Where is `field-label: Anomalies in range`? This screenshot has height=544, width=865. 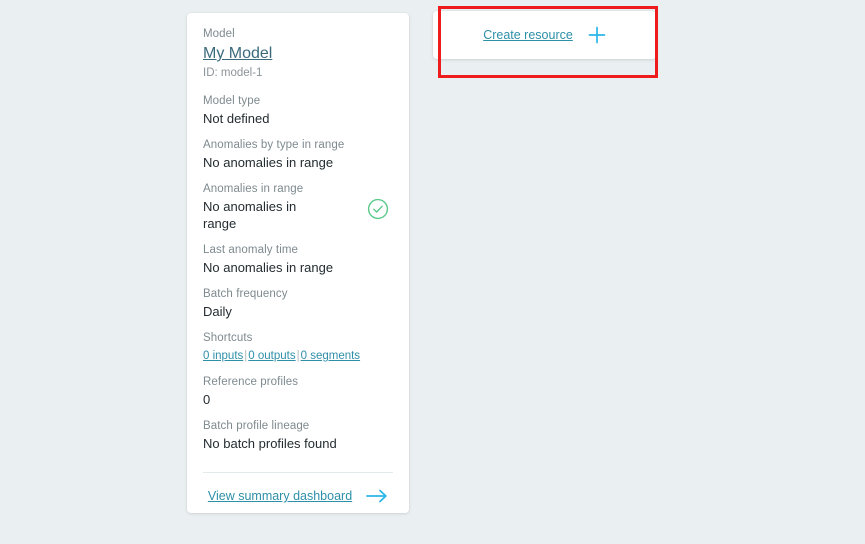
field-label: Anomalies in range is located at coordinates (253, 189).